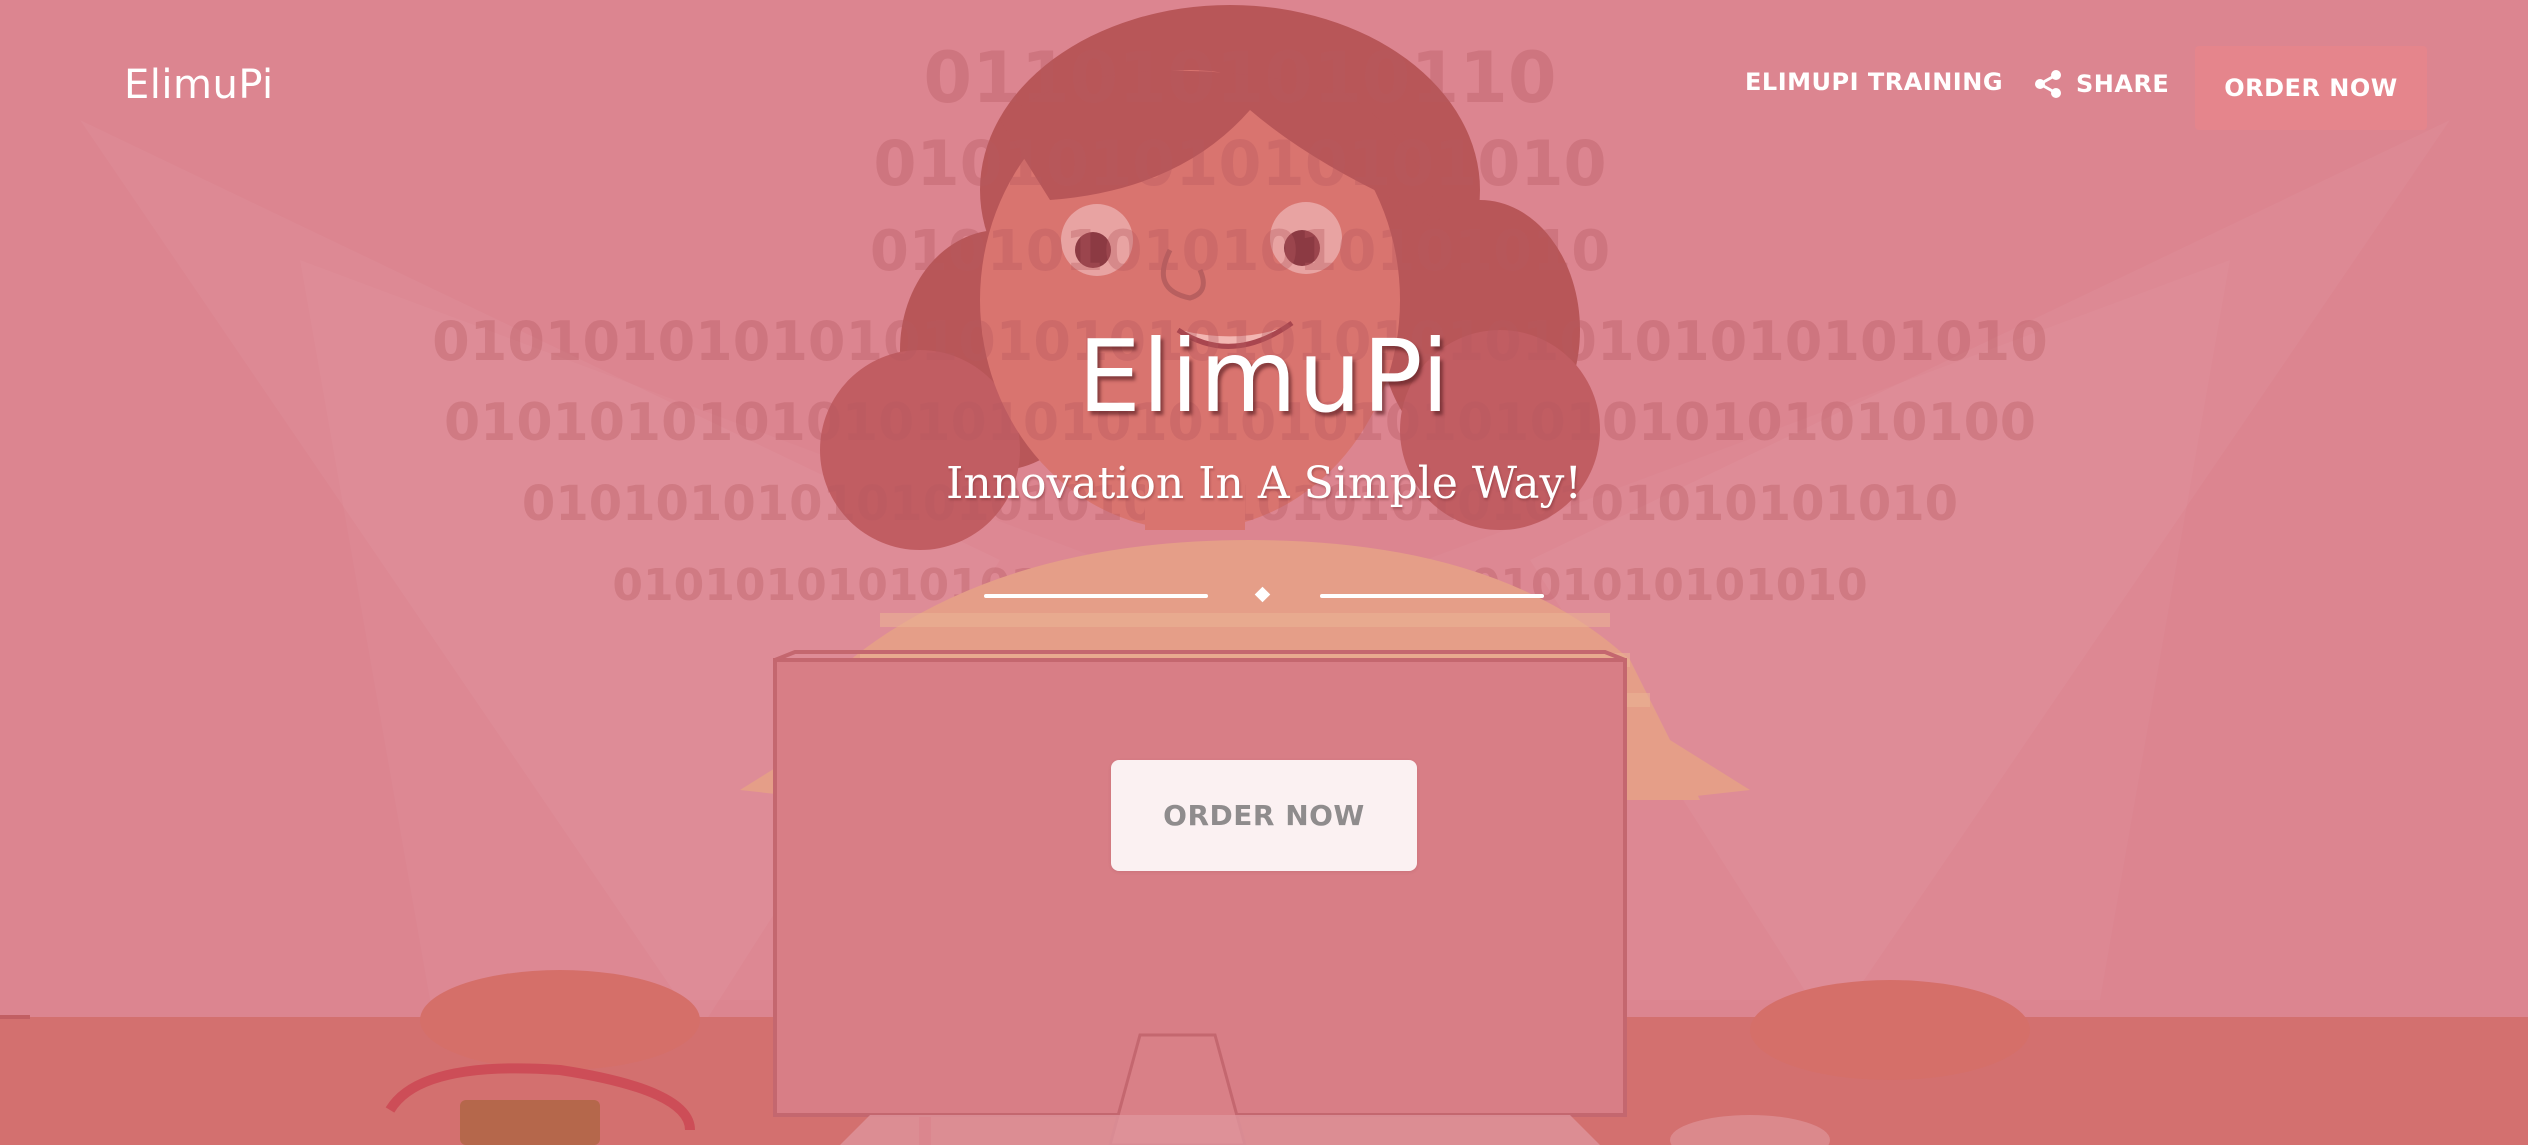  Describe the element at coordinates (1096, 596) in the screenshot. I see `divider-line-left` at that location.